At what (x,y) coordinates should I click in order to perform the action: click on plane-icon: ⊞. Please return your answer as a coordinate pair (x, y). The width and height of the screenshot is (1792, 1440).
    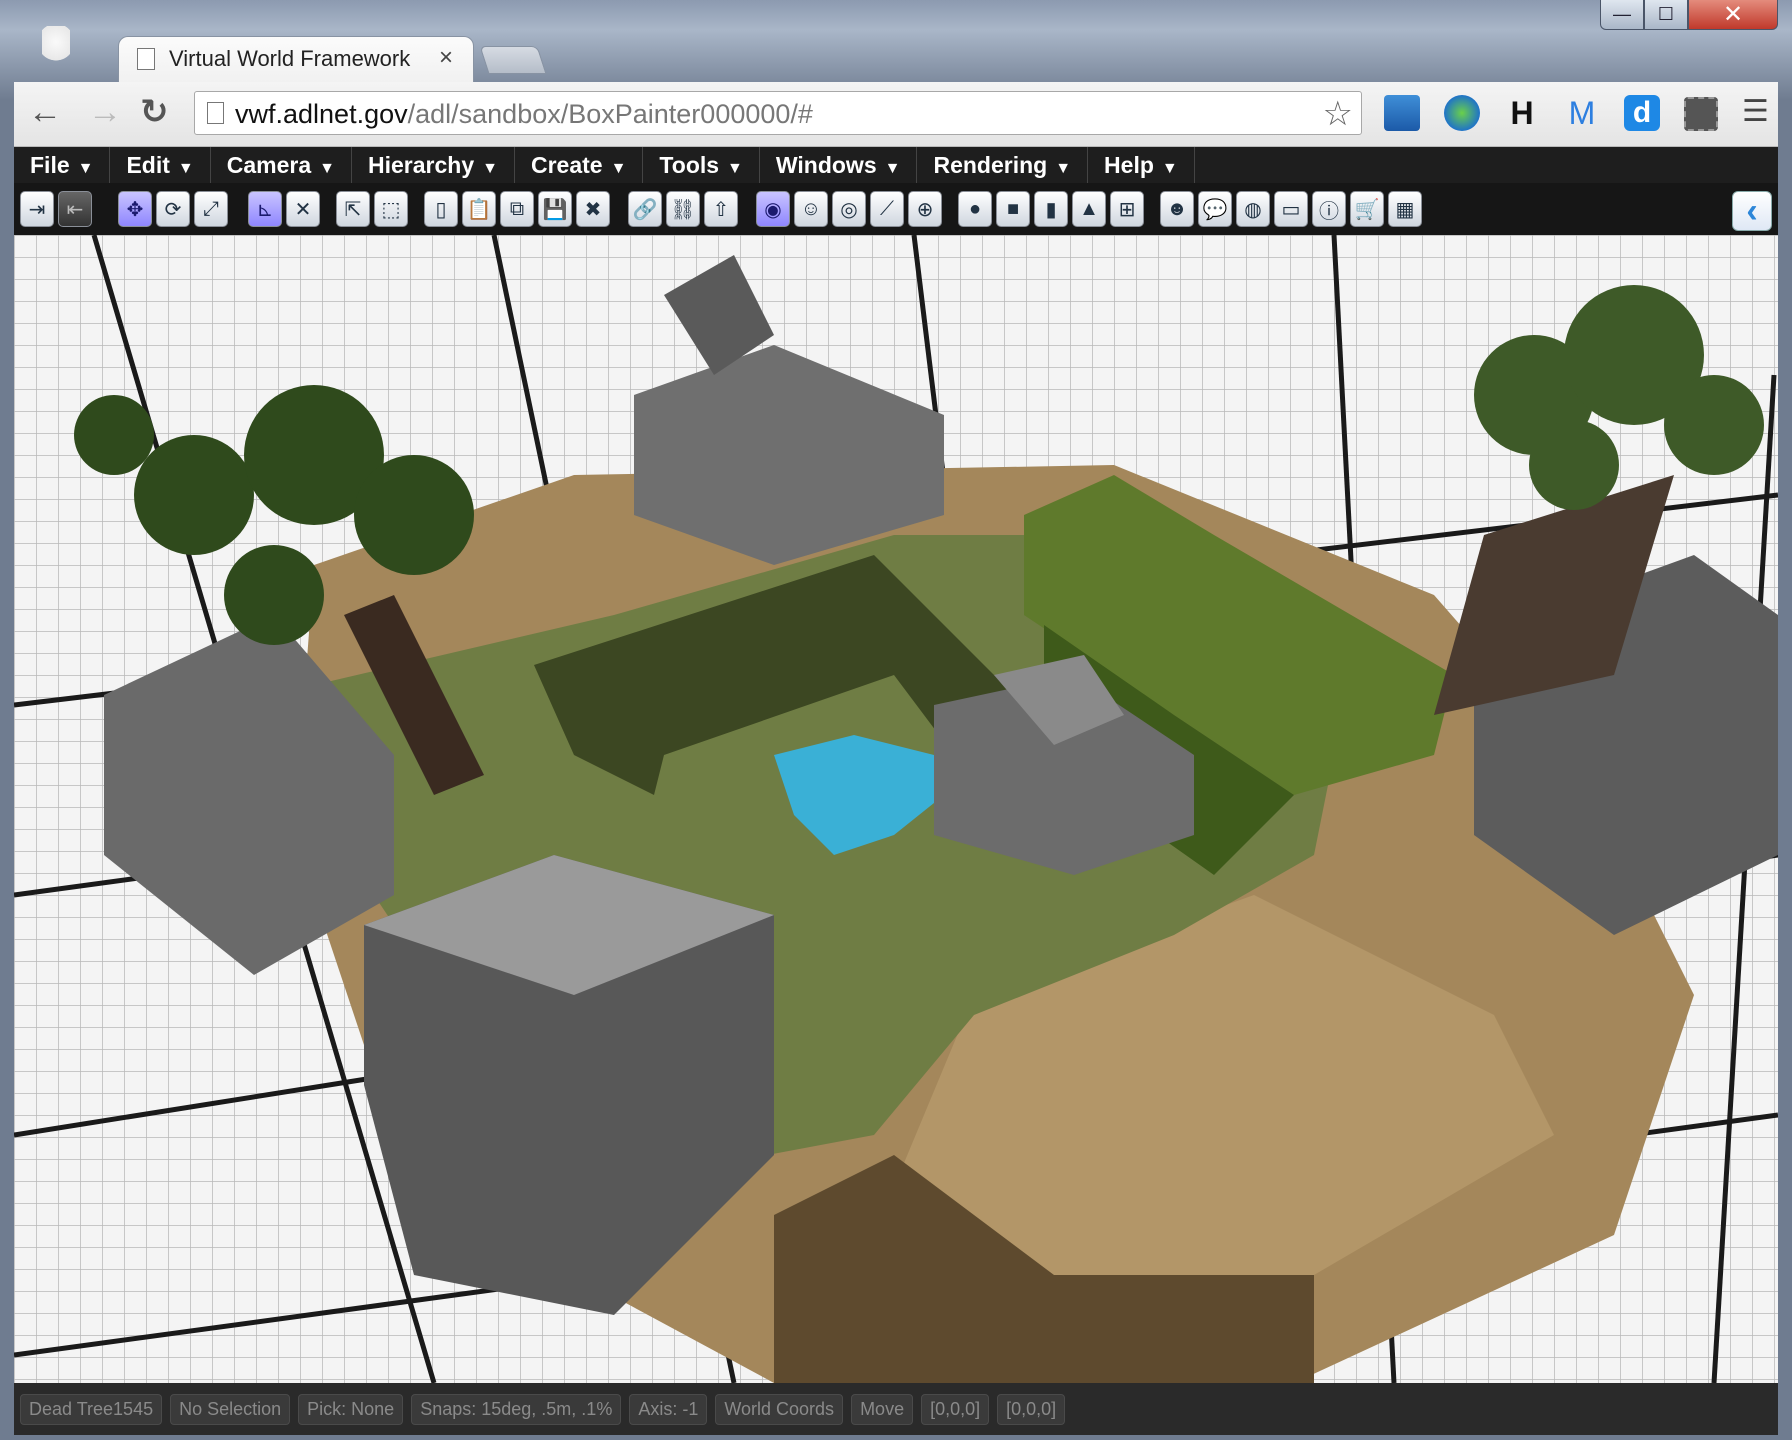
    Looking at the image, I should click on (1127, 209).